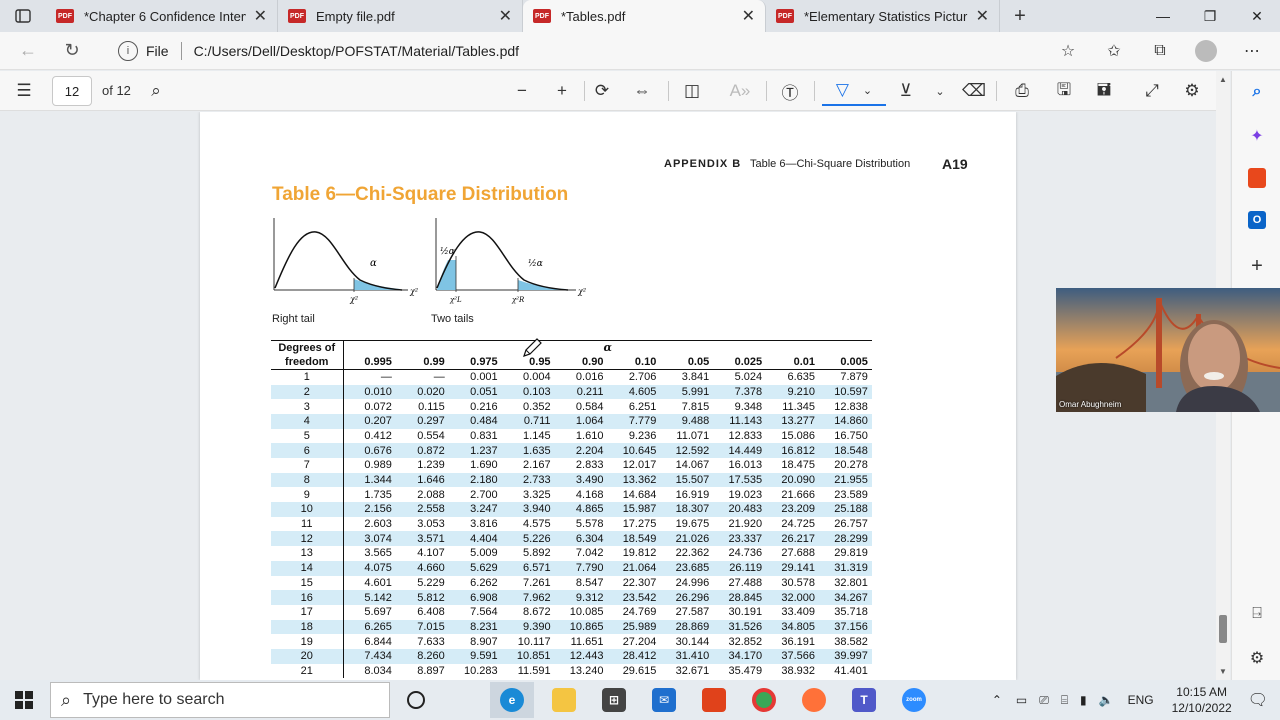  I want to click on taskbar-zoom: zoom, so click(914, 700).